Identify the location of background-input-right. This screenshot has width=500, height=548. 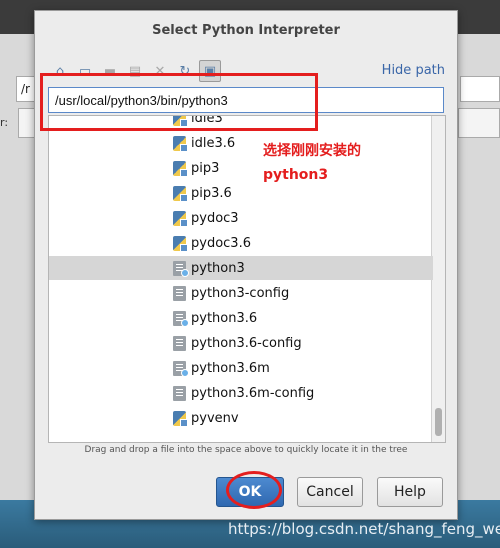
(480, 89).